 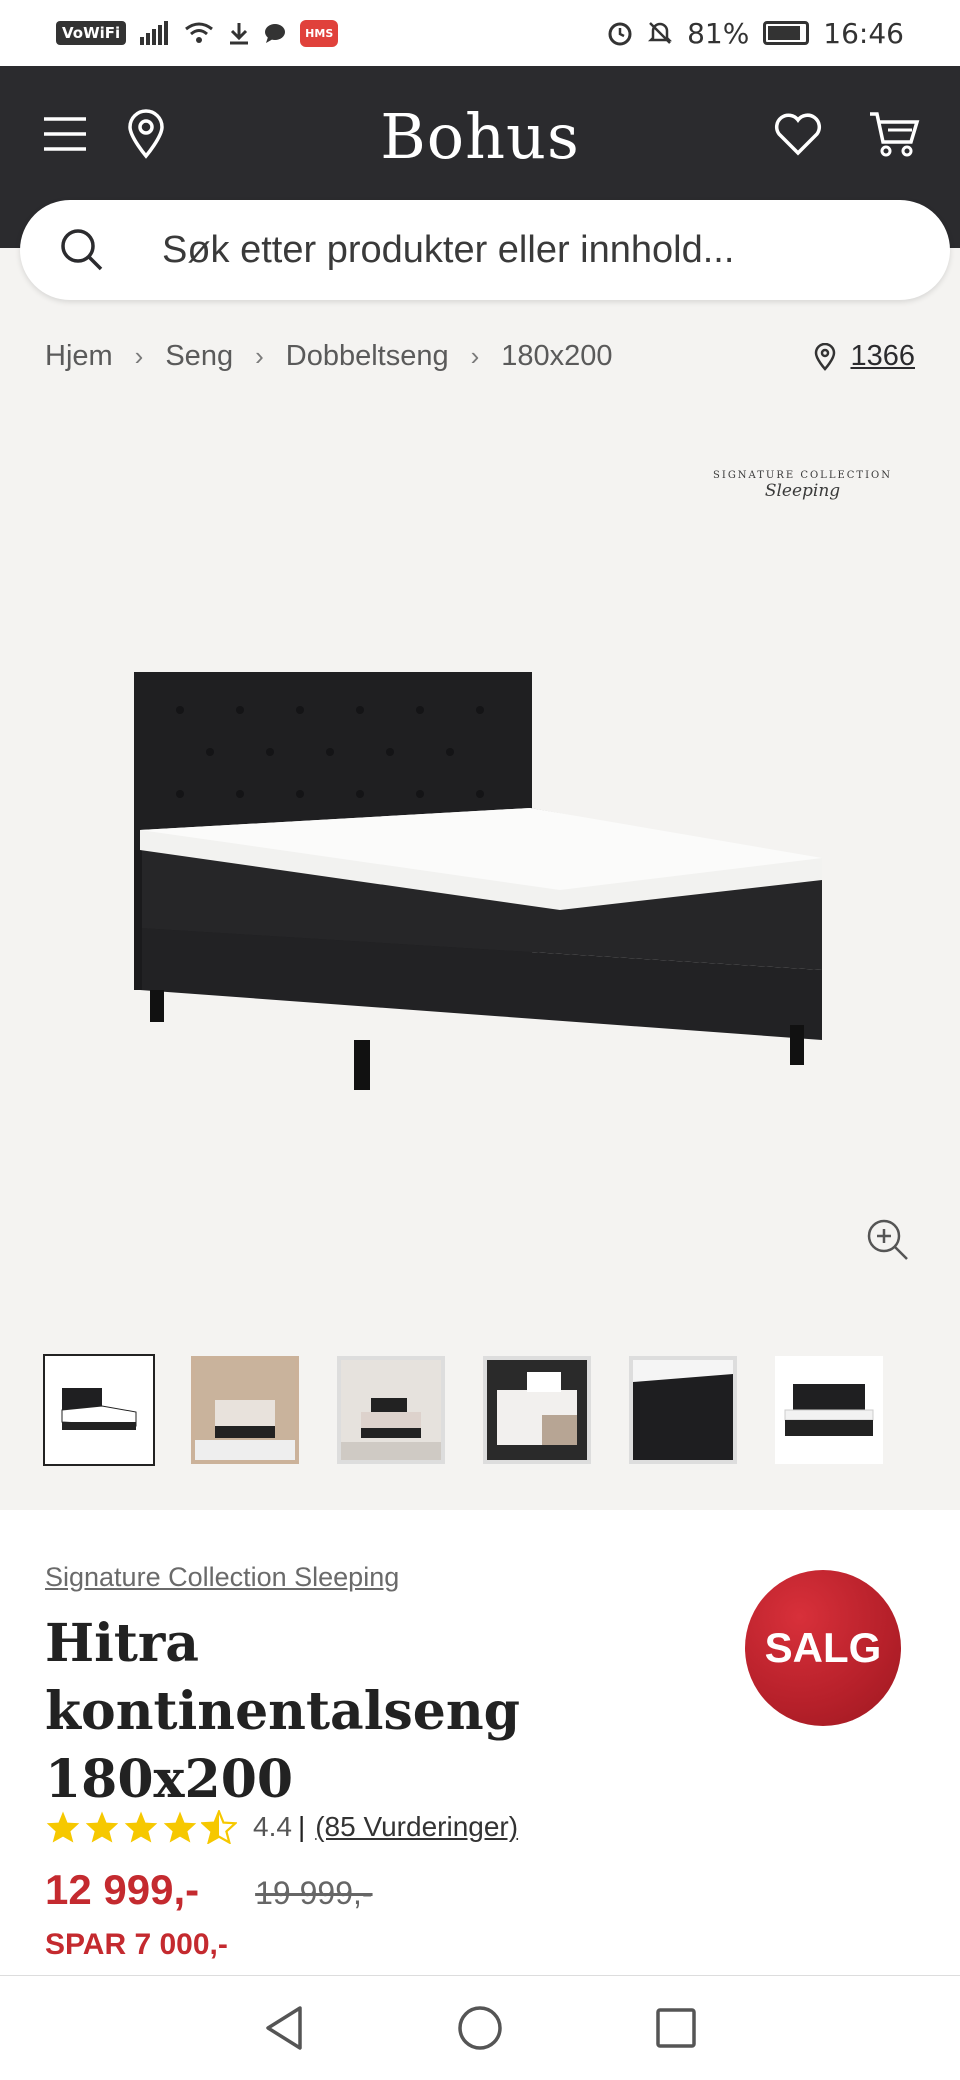 What do you see at coordinates (282, 1711) in the screenshot?
I see `product-title: Hitra kontinentalseng 180x200` at bounding box center [282, 1711].